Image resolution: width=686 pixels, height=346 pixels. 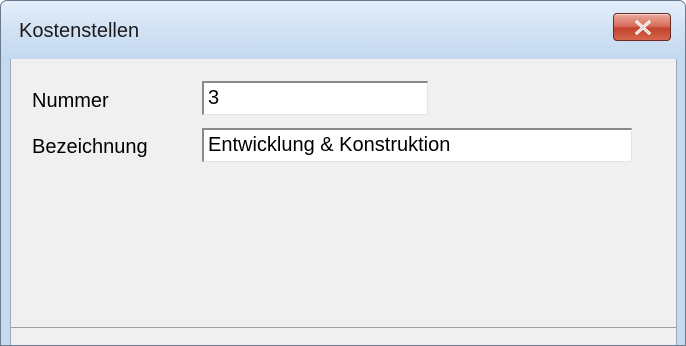 What do you see at coordinates (417, 145) in the screenshot?
I see `bezeichnung-field: Entwicklung & Konstruktion` at bounding box center [417, 145].